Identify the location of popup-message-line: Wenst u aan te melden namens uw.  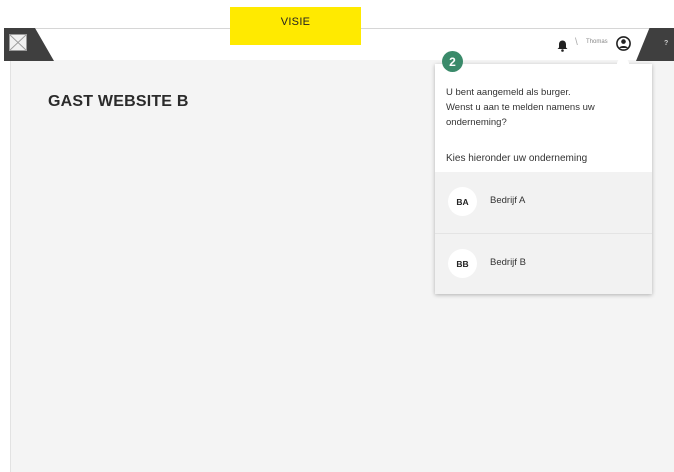
(520, 107).